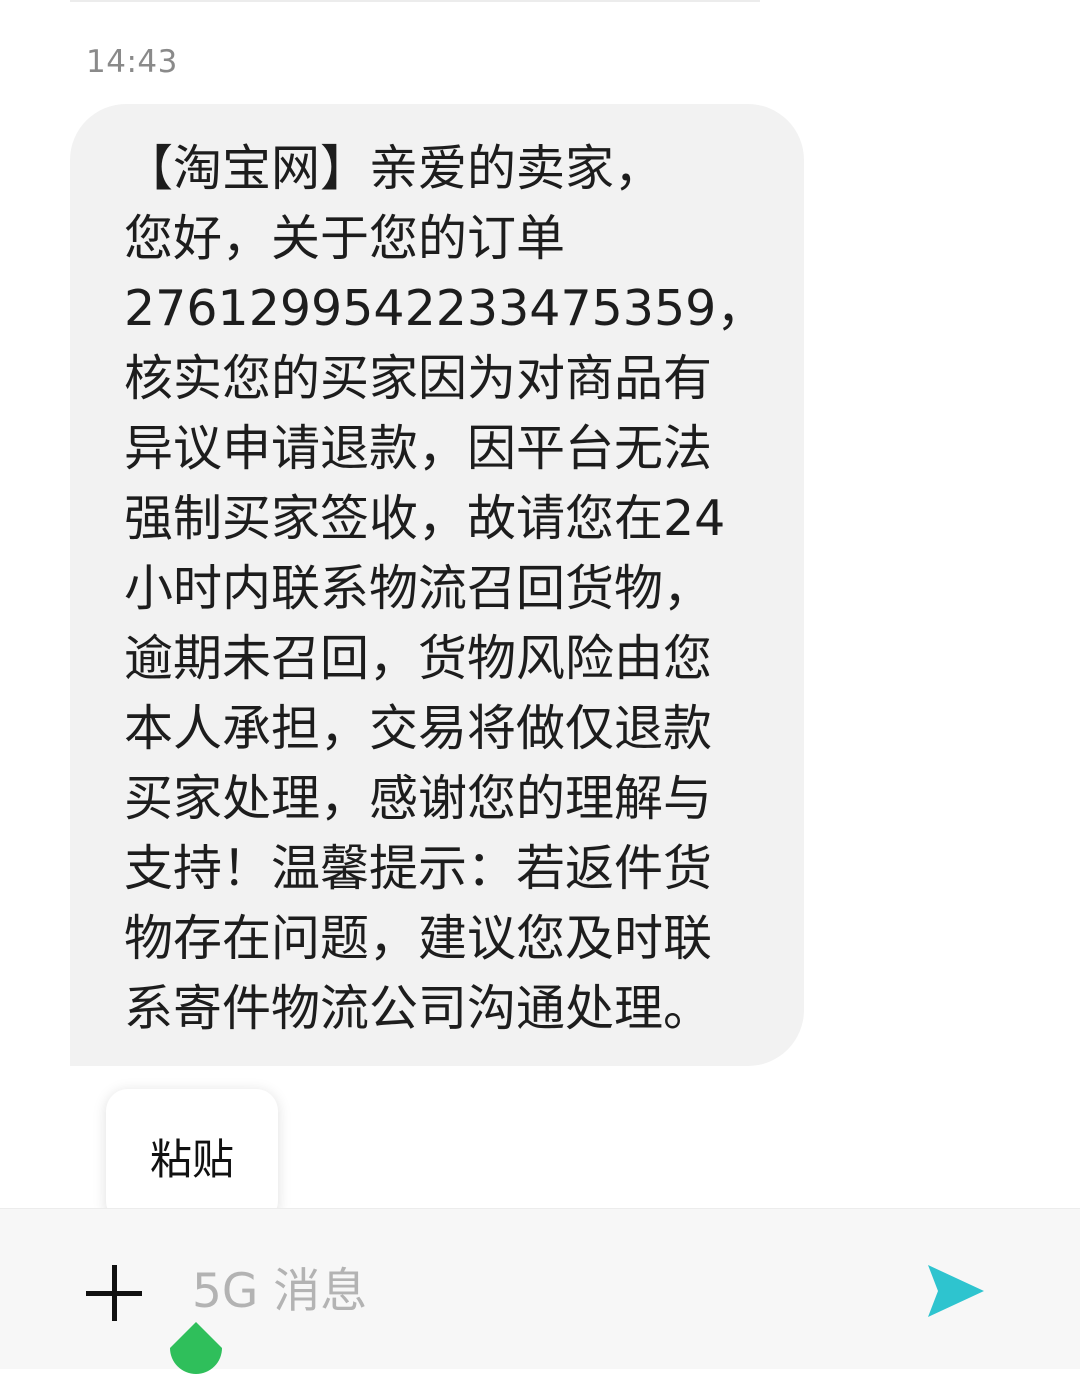 The width and height of the screenshot is (1080, 1382). Describe the element at coordinates (196, 1350) in the screenshot. I see `text-cursor-handle-icon` at that location.